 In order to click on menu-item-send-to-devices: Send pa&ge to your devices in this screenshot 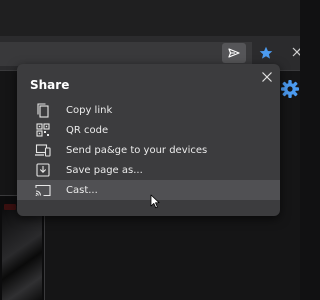, I will do `click(148, 150)`.